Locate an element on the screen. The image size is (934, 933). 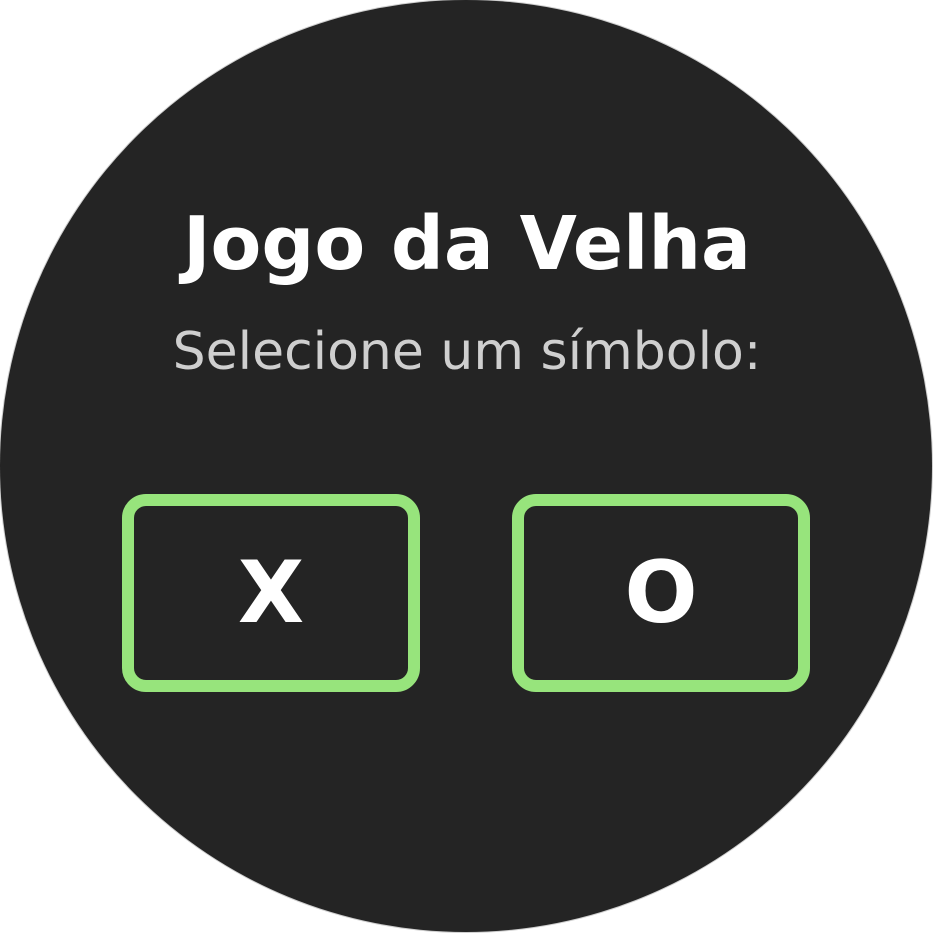
select-o-label: O is located at coordinates (661, 593).